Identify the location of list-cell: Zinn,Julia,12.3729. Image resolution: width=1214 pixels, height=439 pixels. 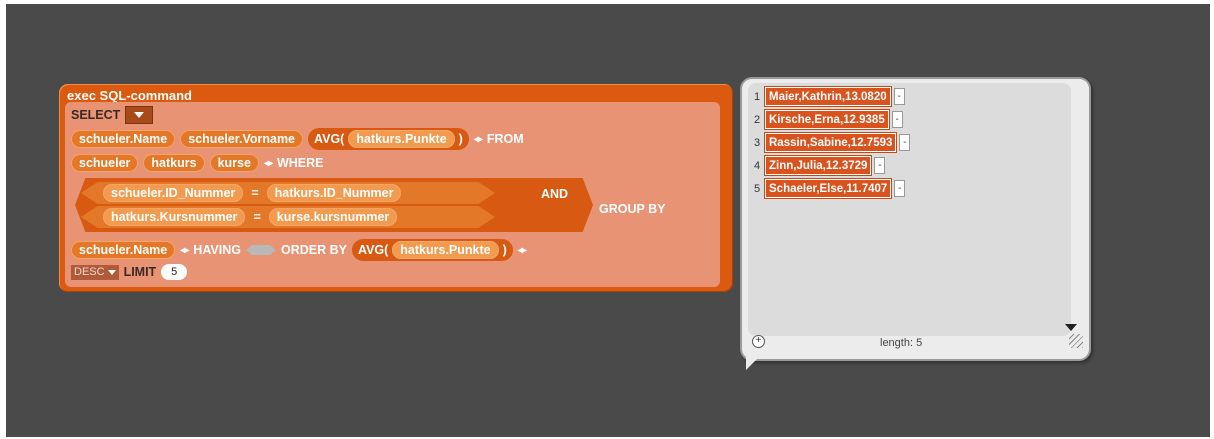
(818, 165).